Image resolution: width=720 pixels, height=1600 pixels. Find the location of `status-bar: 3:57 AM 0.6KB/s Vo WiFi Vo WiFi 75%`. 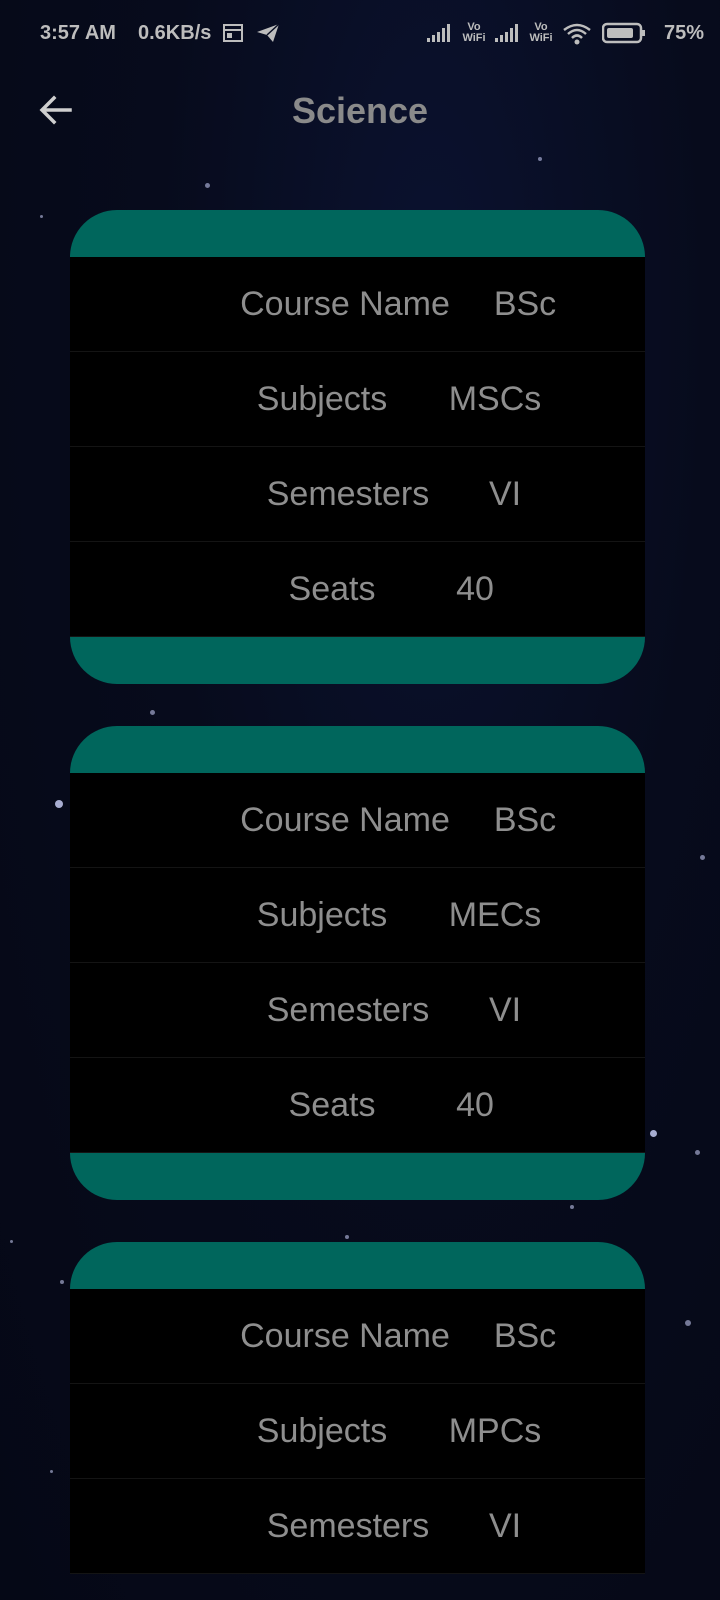

status-bar: 3:57 AM 0.6KB/s Vo WiFi Vo WiFi 75% is located at coordinates (360, 35).